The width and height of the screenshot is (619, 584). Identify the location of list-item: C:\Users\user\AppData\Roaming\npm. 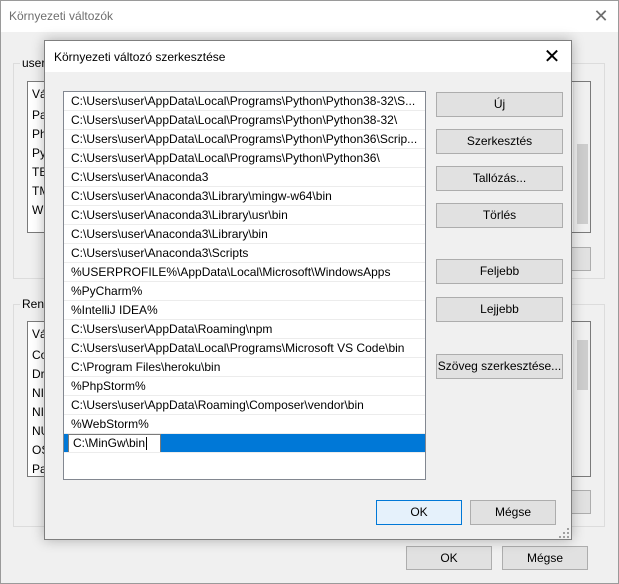
(244, 329).